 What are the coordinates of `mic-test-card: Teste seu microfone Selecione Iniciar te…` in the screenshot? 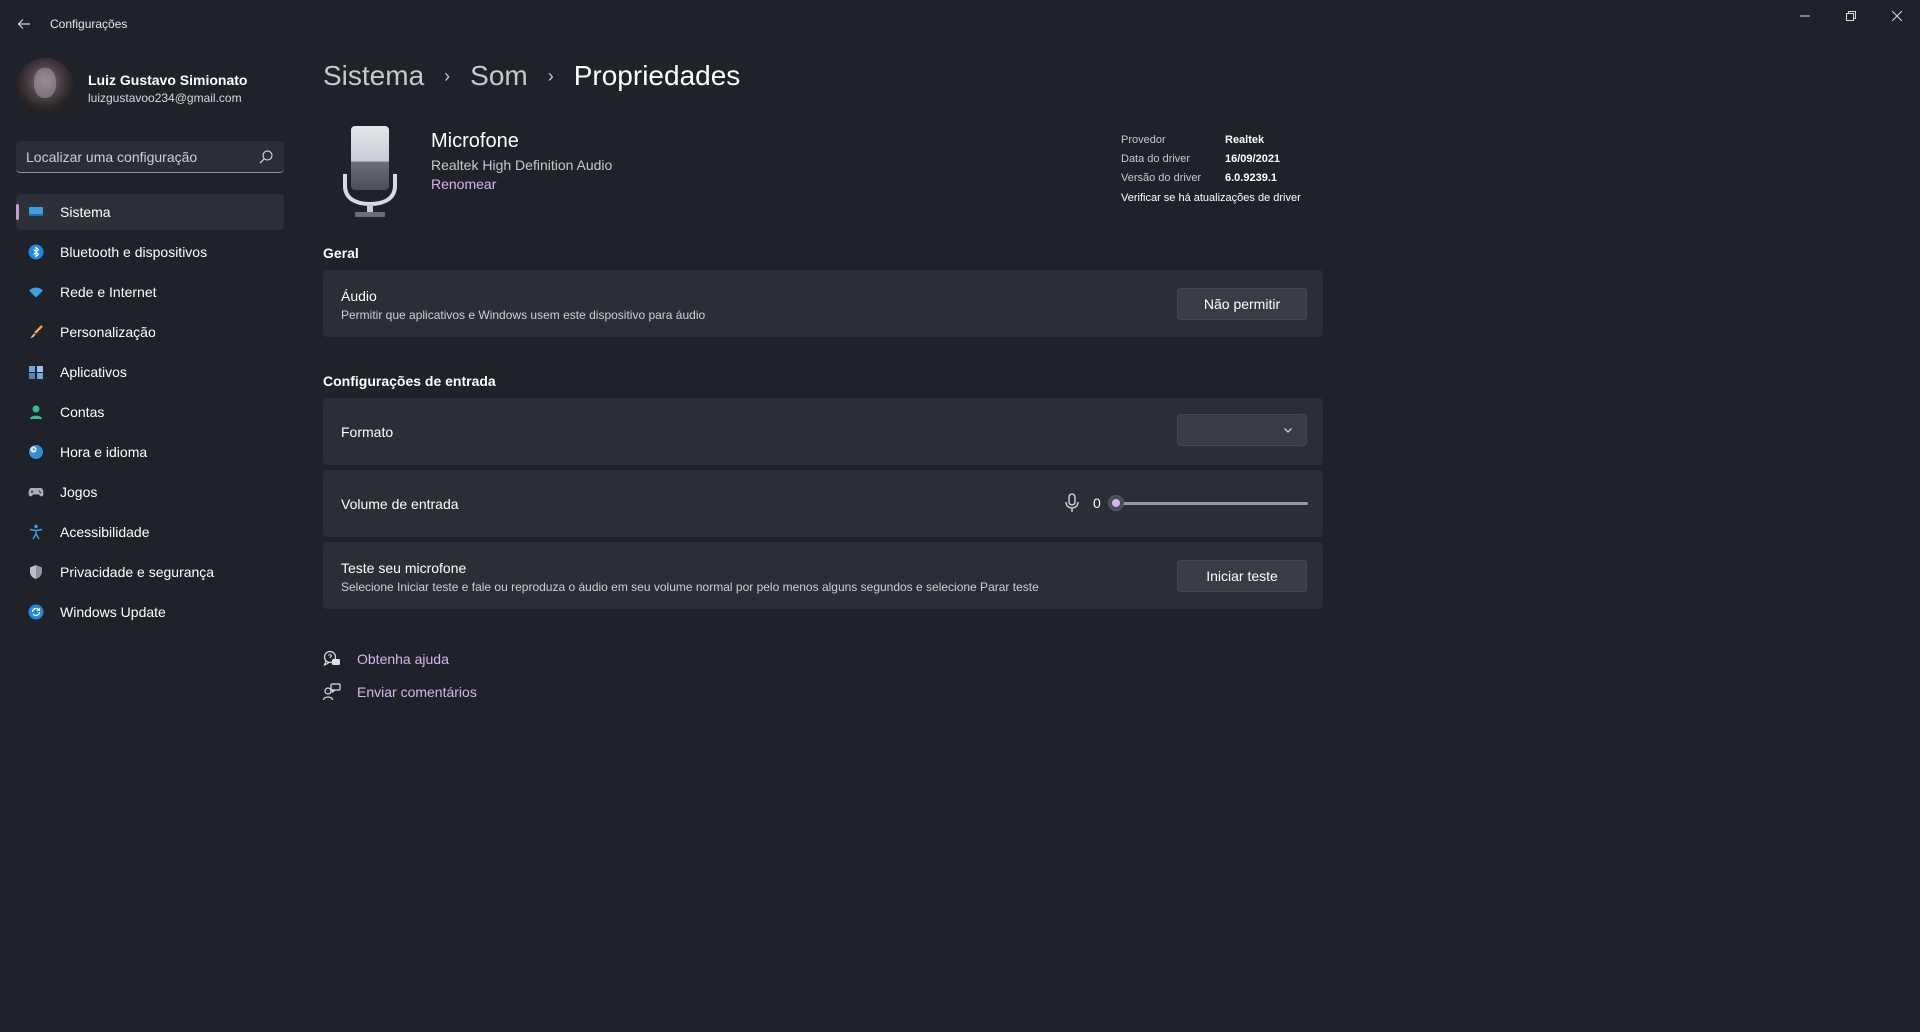 It's located at (823, 575).